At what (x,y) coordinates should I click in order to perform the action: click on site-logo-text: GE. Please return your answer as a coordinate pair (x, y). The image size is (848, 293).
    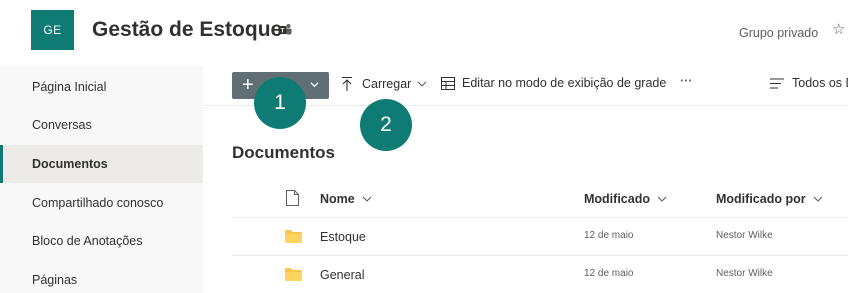
    Looking at the image, I should click on (52, 30).